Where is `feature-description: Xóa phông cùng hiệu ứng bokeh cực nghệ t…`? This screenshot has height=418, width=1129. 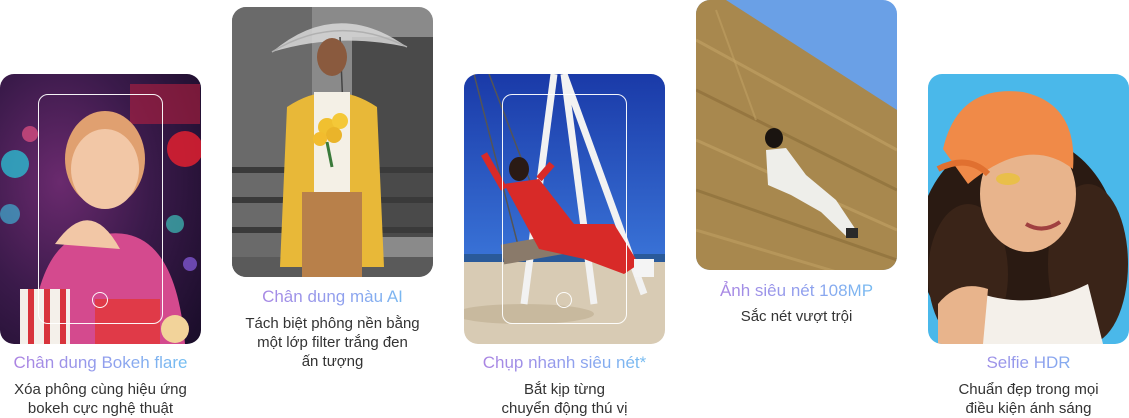 feature-description: Xóa phông cùng hiệu ứng bokeh cực nghệ t… is located at coordinates (100, 399).